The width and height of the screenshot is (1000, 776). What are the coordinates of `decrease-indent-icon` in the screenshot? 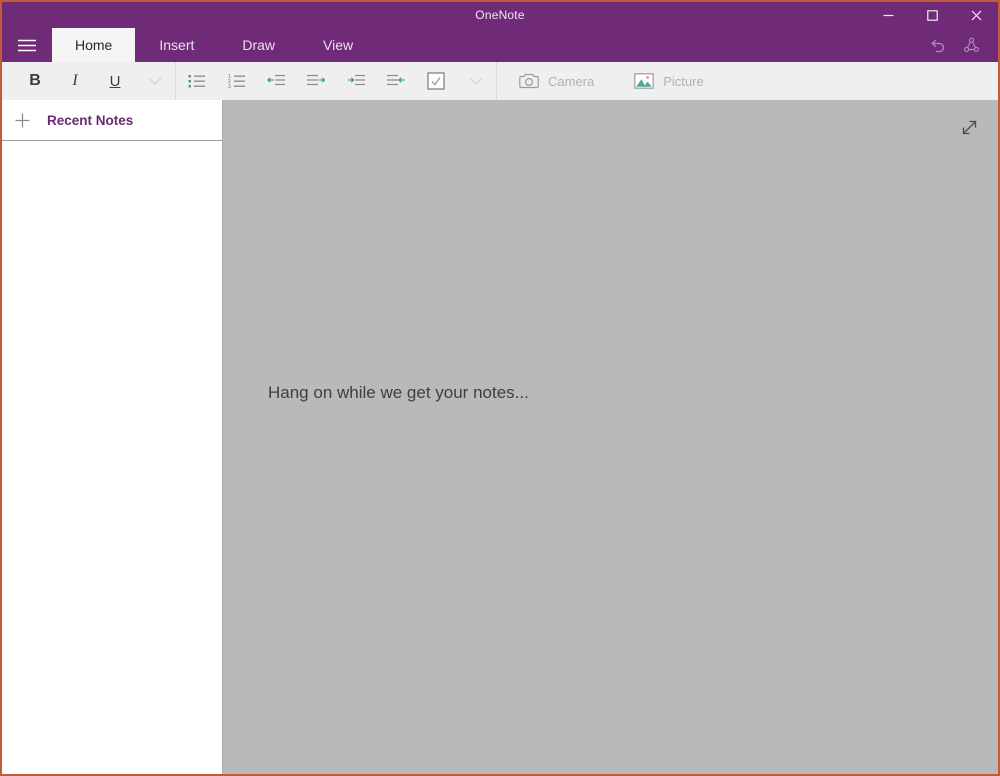 It's located at (276, 81).